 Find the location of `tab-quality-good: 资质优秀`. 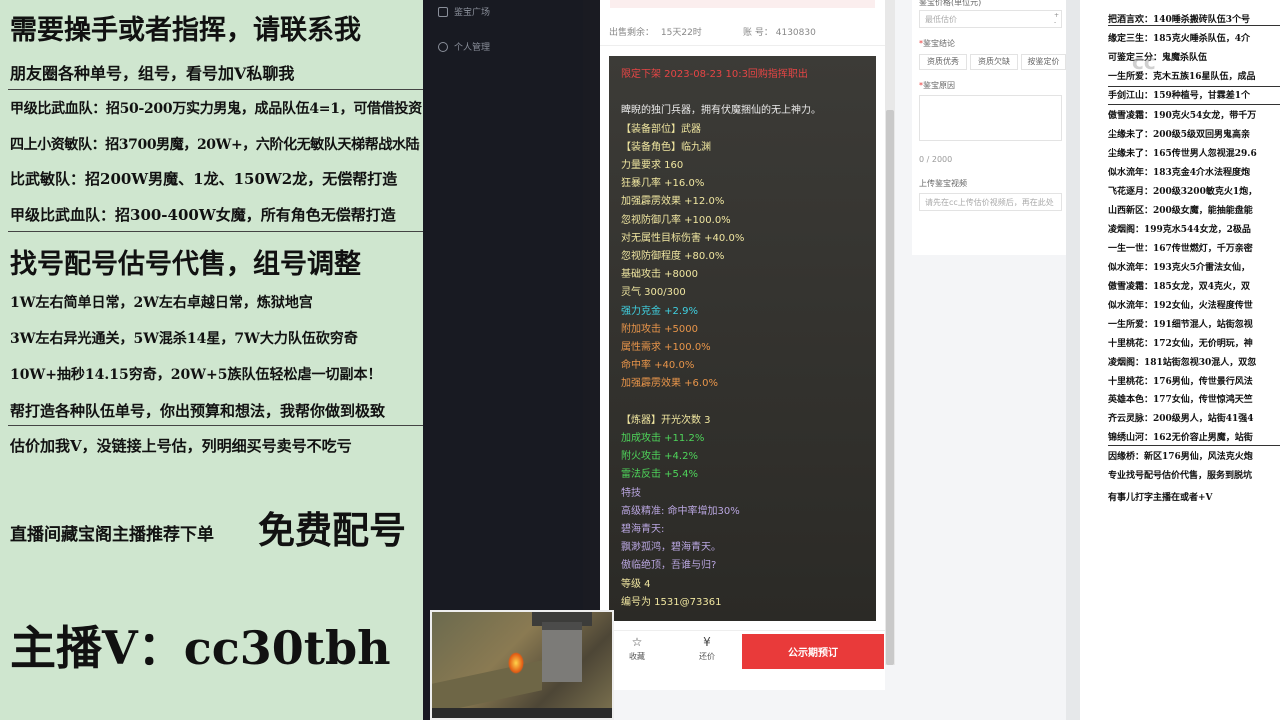

tab-quality-good: 资质优秀 is located at coordinates (943, 62).